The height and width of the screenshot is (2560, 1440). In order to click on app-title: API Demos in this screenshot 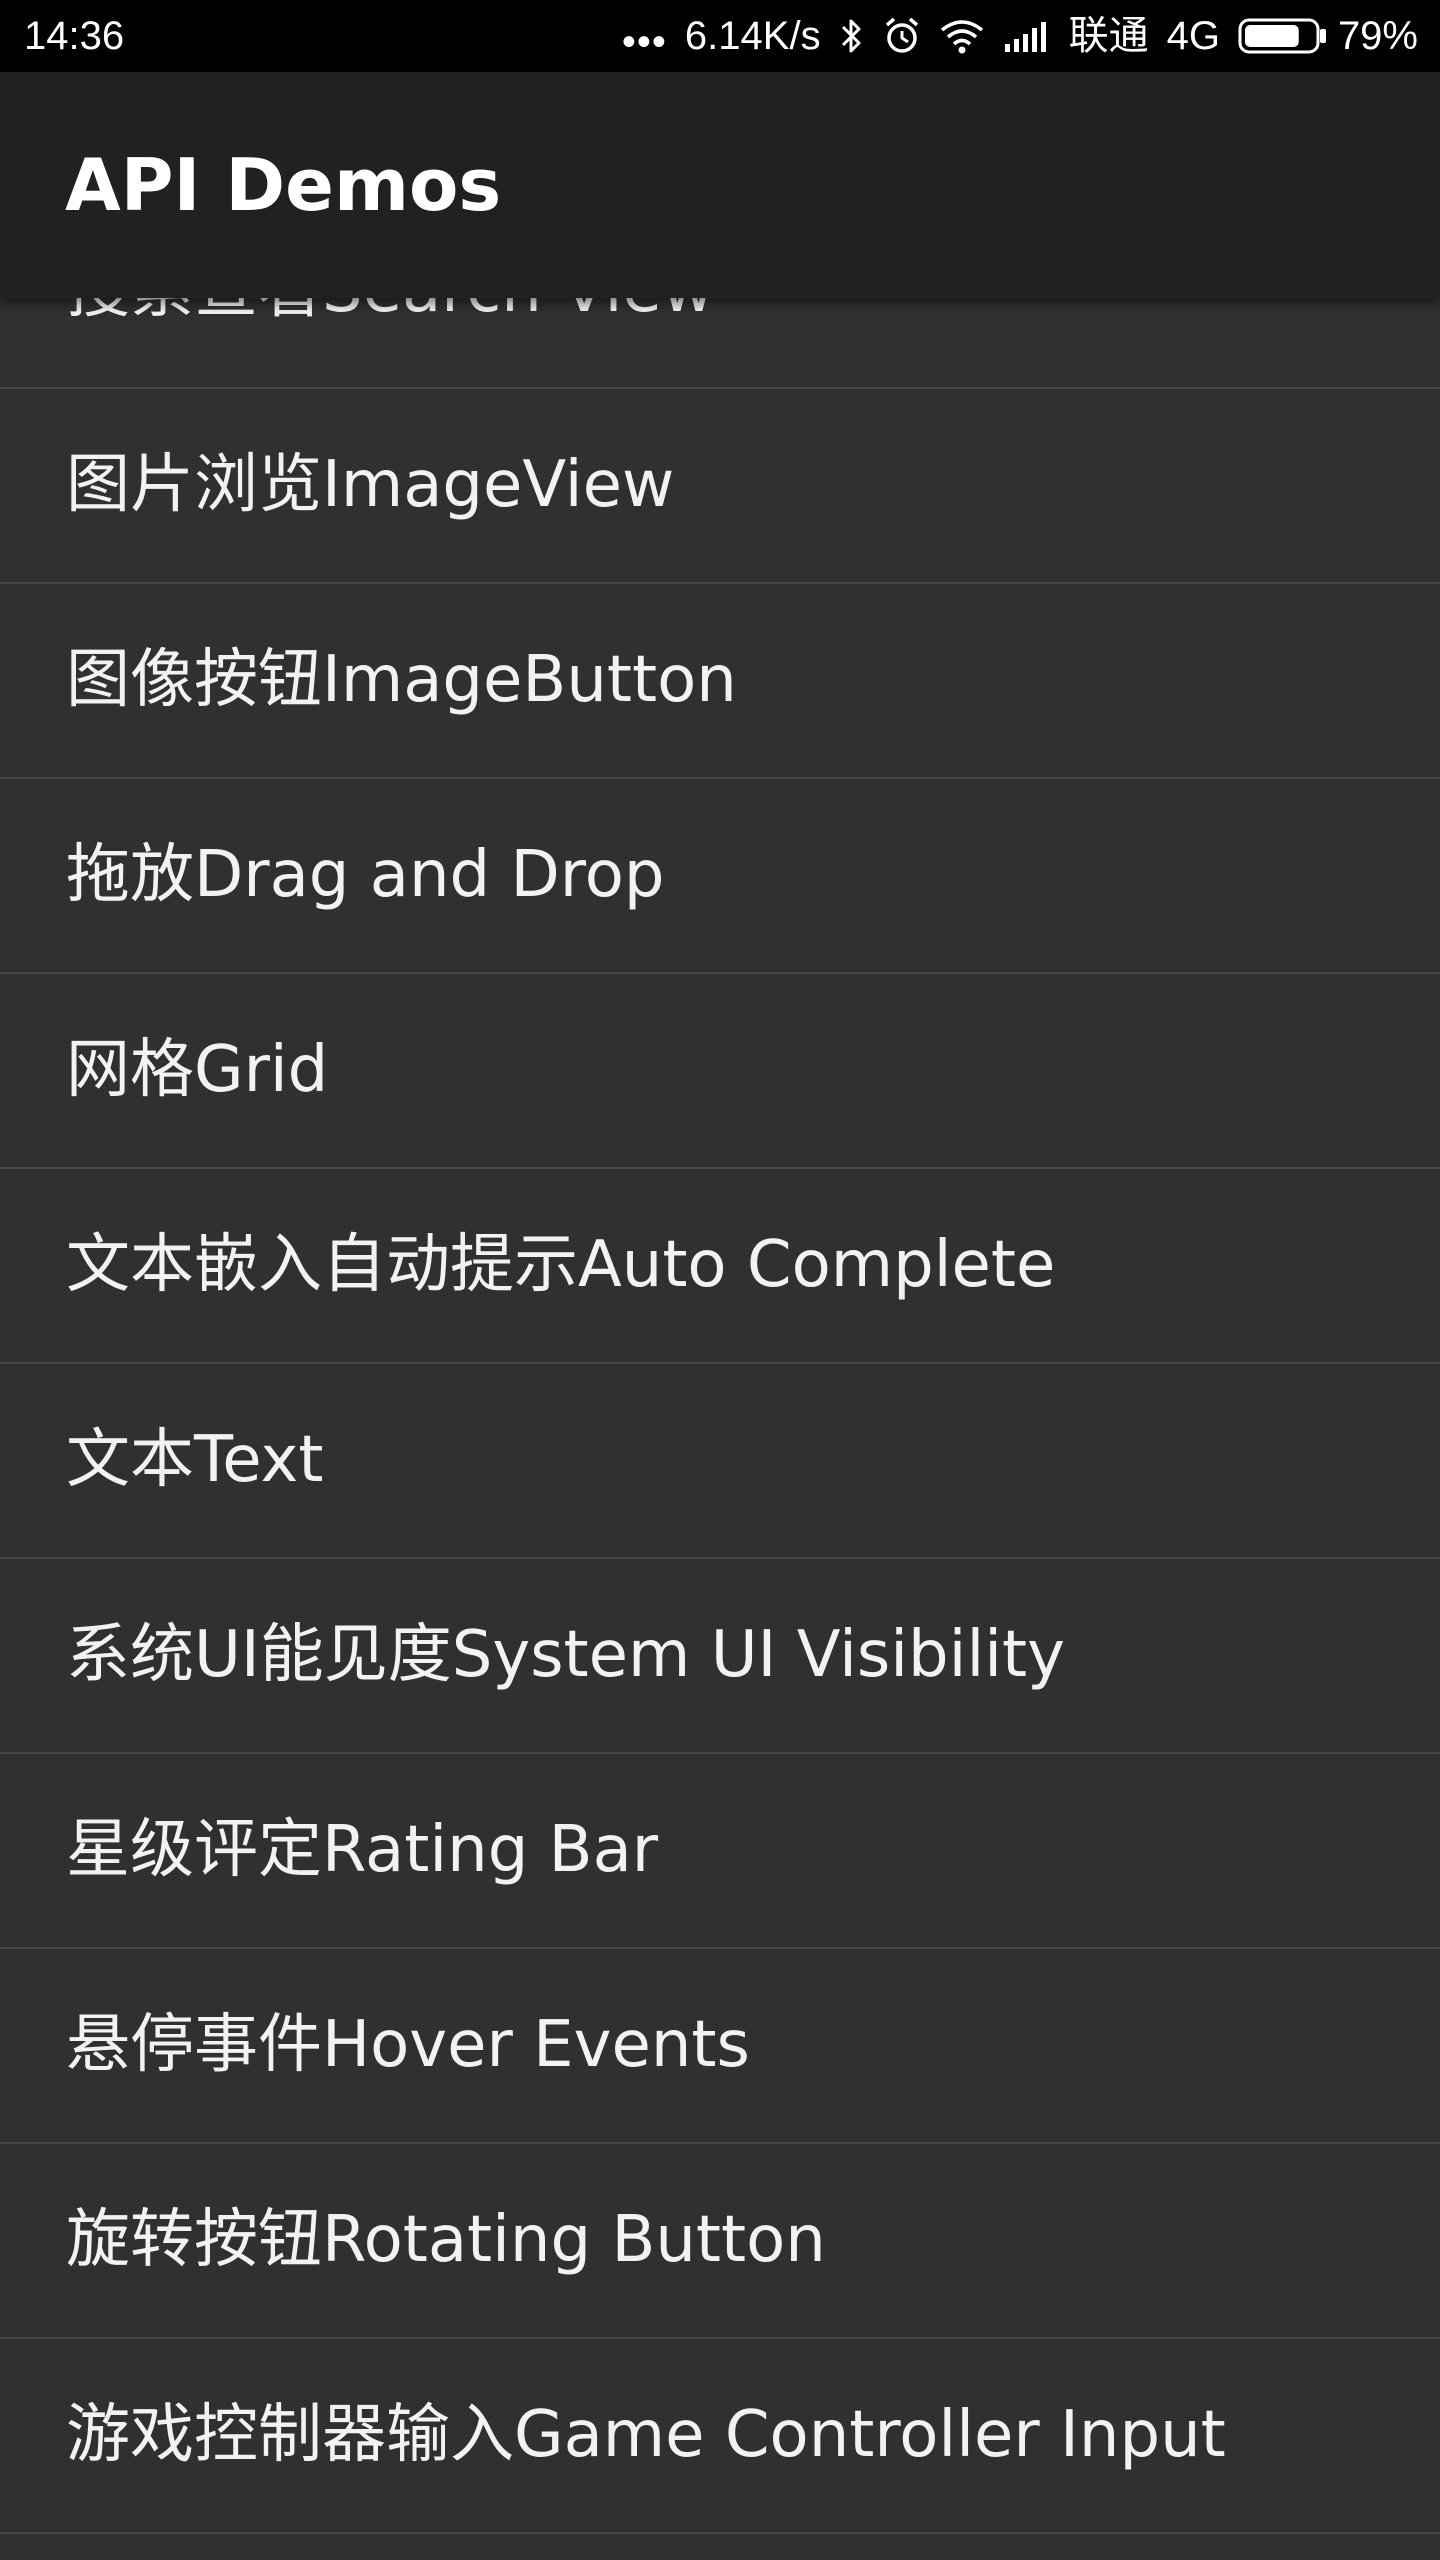, I will do `click(283, 185)`.